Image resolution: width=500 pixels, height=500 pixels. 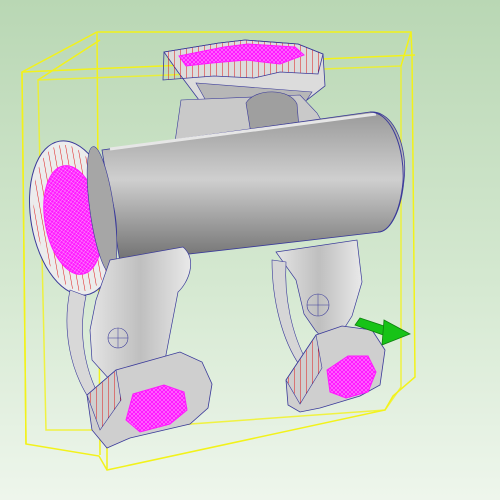 What do you see at coordinates (335, 369) in the screenshot?
I see `right-foot` at bounding box center [335, 369].